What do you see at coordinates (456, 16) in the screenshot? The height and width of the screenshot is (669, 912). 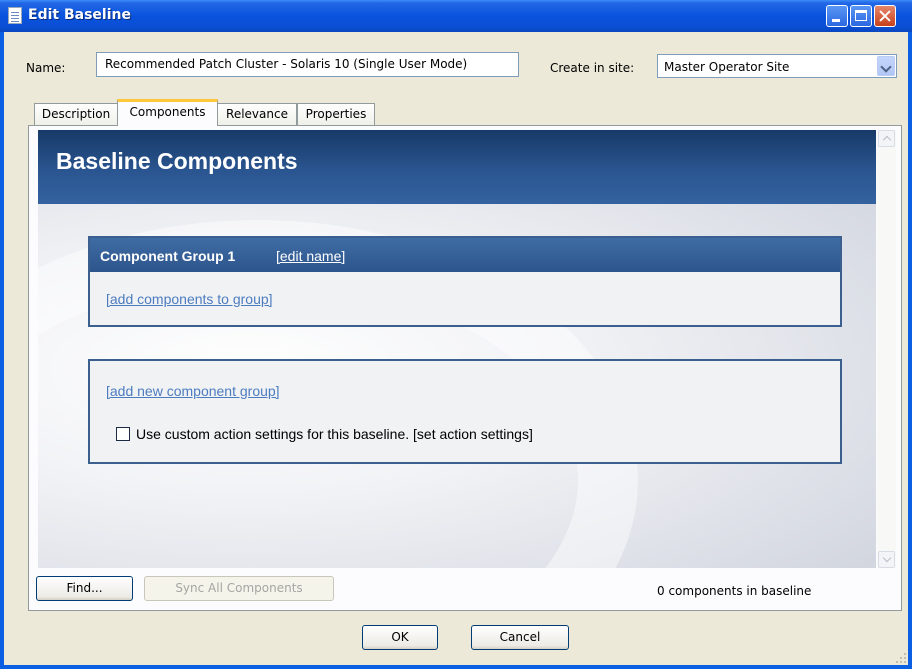 I see `title-bar: Edit Baseline` at bounding box center [456, 16].